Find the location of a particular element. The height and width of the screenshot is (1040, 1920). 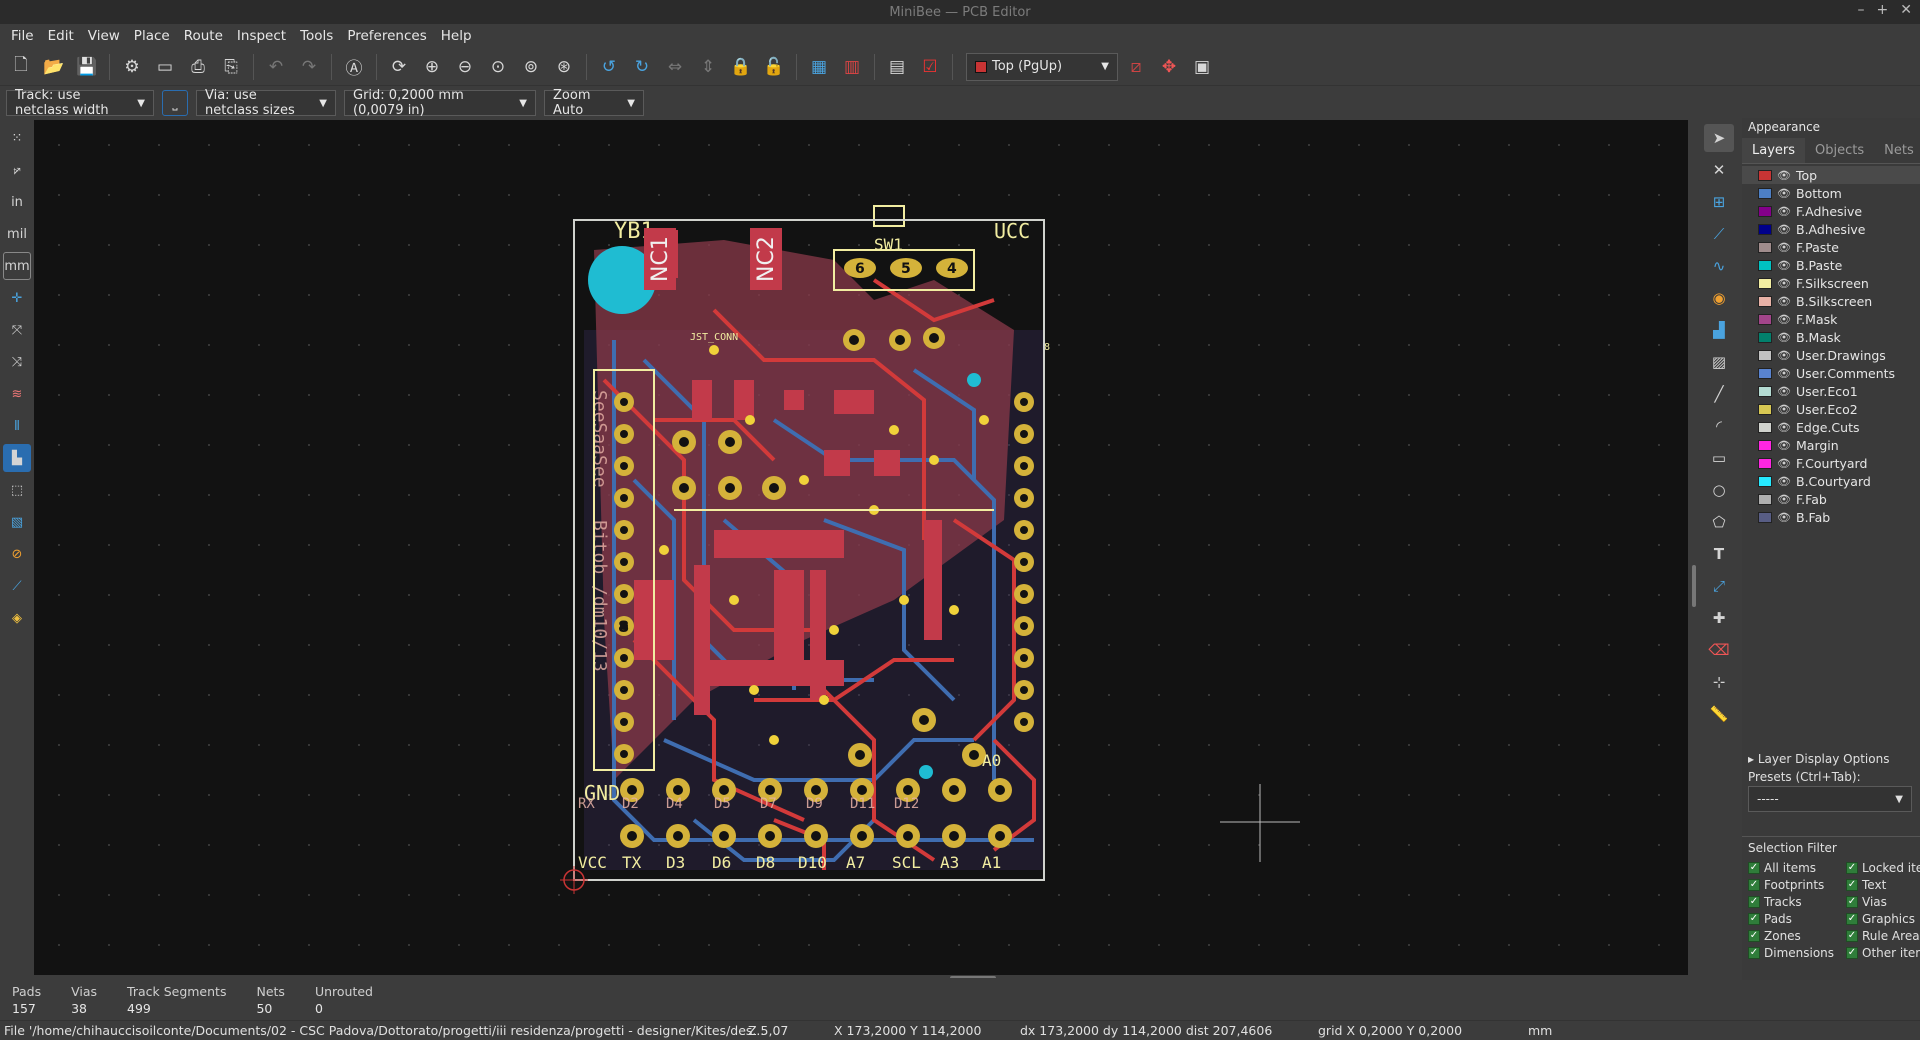

grid-origin-icon: ⊹ is located at coordinates (1719, 682).